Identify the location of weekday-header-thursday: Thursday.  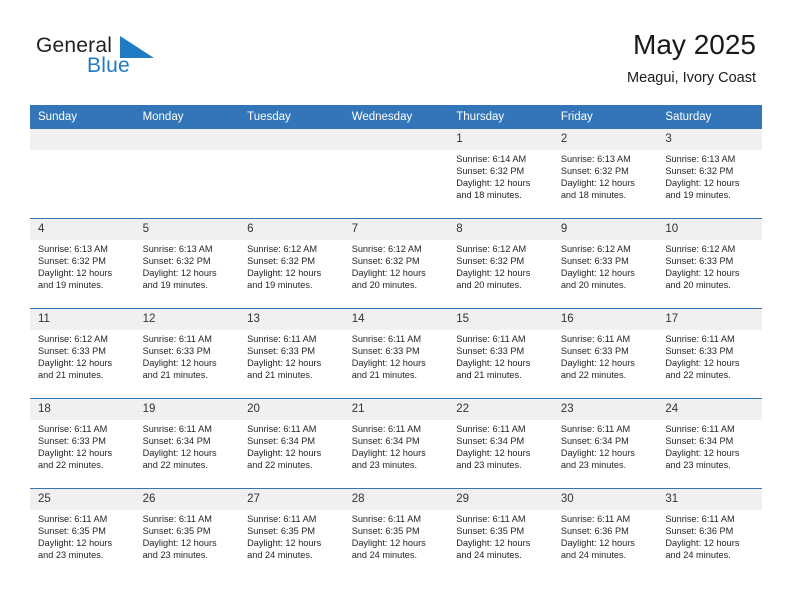
(500, 117).